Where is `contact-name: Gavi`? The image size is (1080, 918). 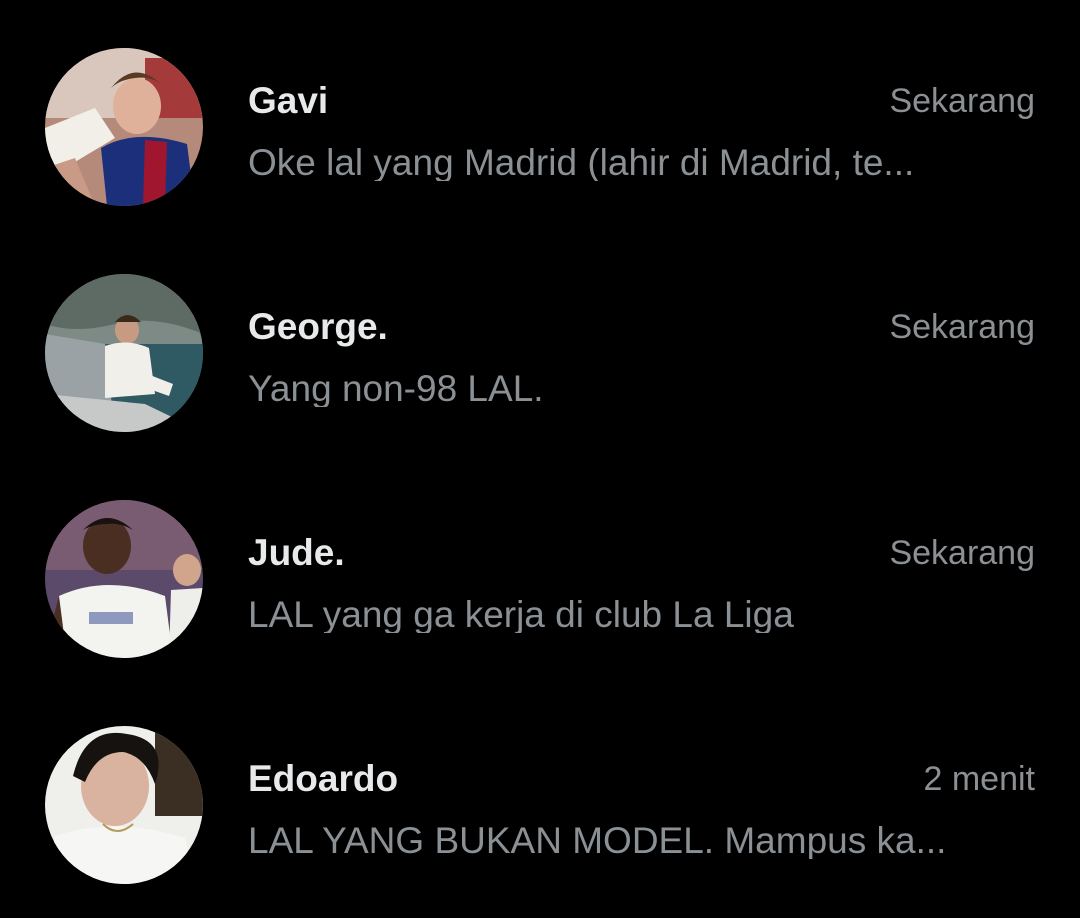 contact-name: Gavi is located at coordinates (288, 100).